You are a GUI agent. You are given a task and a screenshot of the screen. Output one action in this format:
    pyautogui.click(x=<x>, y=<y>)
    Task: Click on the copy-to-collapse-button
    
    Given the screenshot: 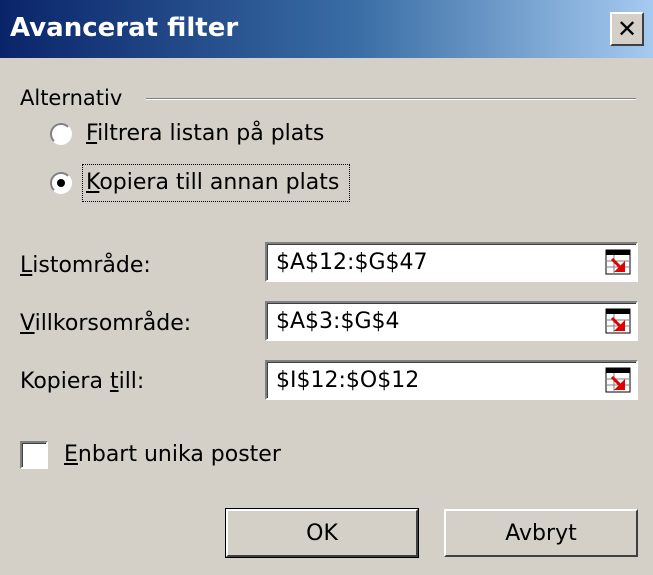 What is the action you would take?
    pyautogui.click(x=618, y=380)
    